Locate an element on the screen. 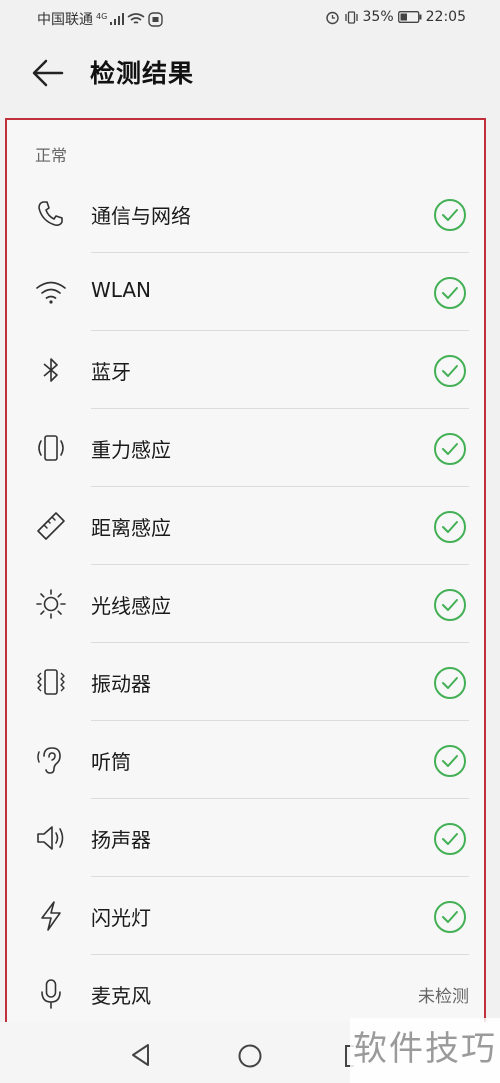  list-item-proximity-sensor: 距离感应 is located at coordinates (245, 526).